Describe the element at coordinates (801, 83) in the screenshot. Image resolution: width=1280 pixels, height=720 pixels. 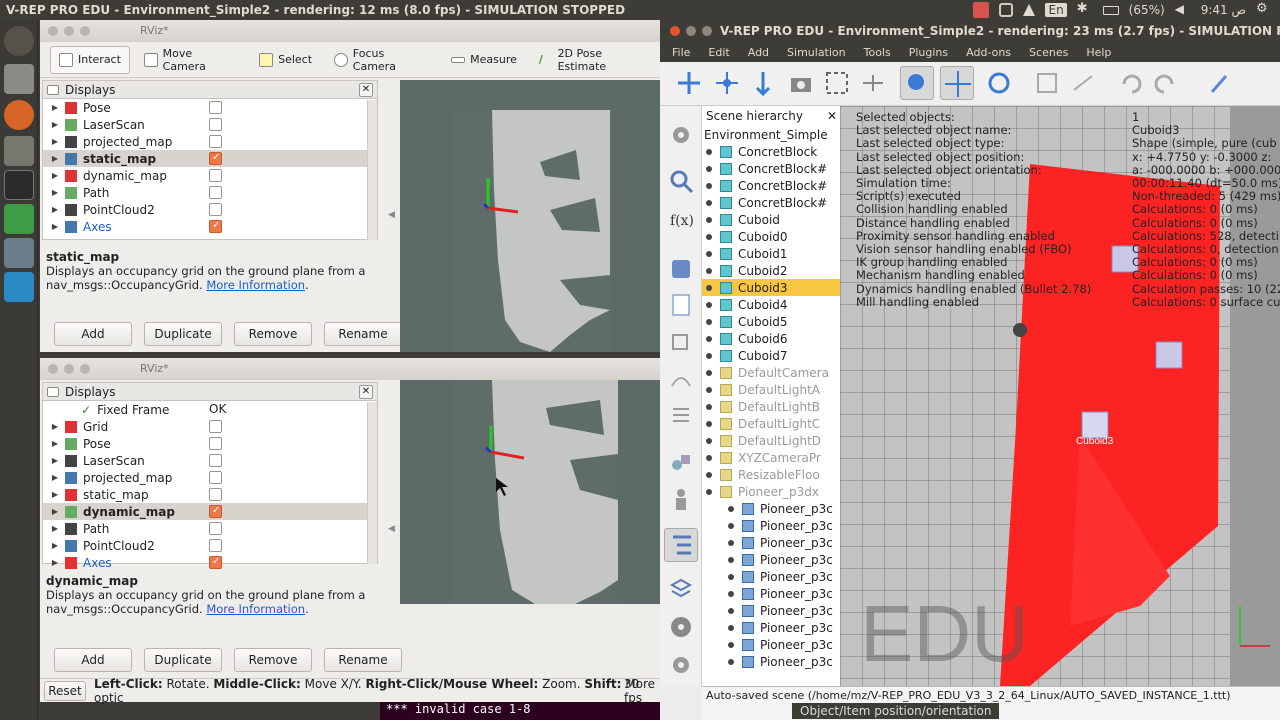
I see `camera-view-icon` at that location.